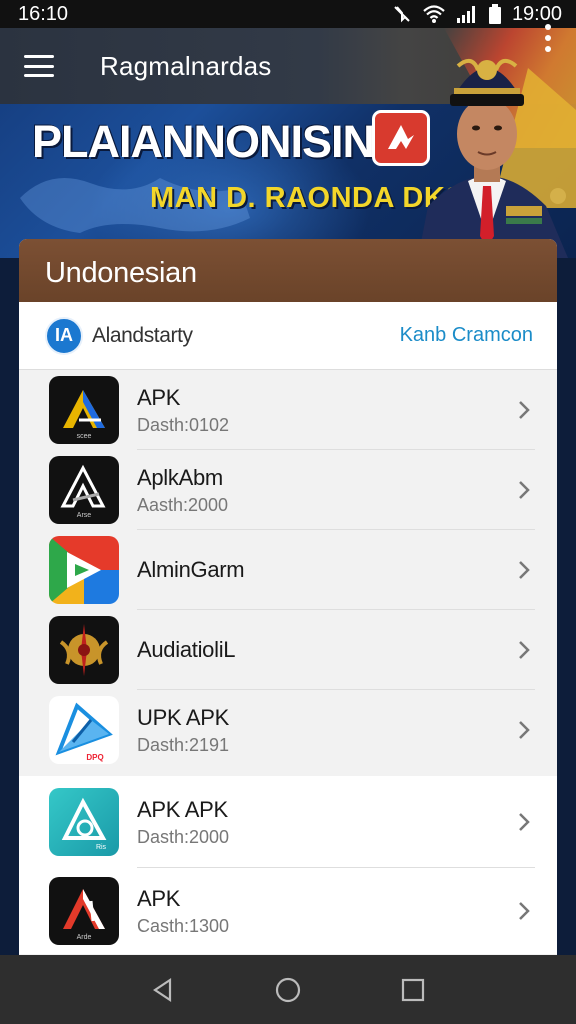  I want to click on wifi-icon, so click(434, 14).